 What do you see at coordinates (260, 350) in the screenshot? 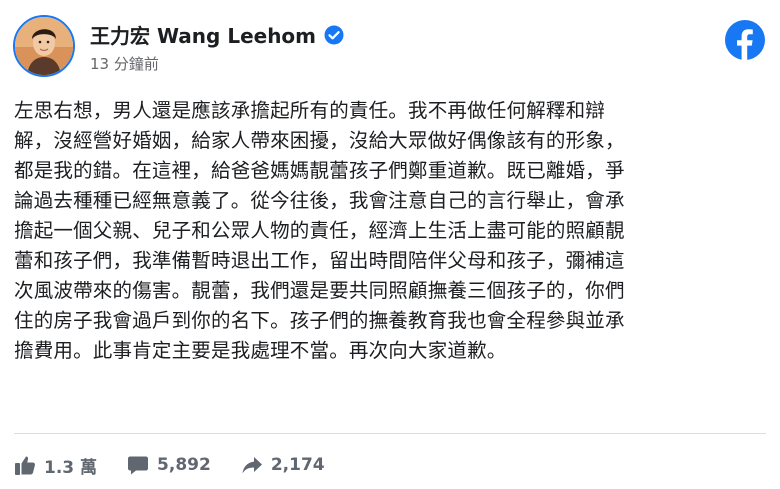
I see `post-text-line: 擔費用。此事肯定主要是我處理不當。再次向大家道歉。` at bounding box center [260, 350].